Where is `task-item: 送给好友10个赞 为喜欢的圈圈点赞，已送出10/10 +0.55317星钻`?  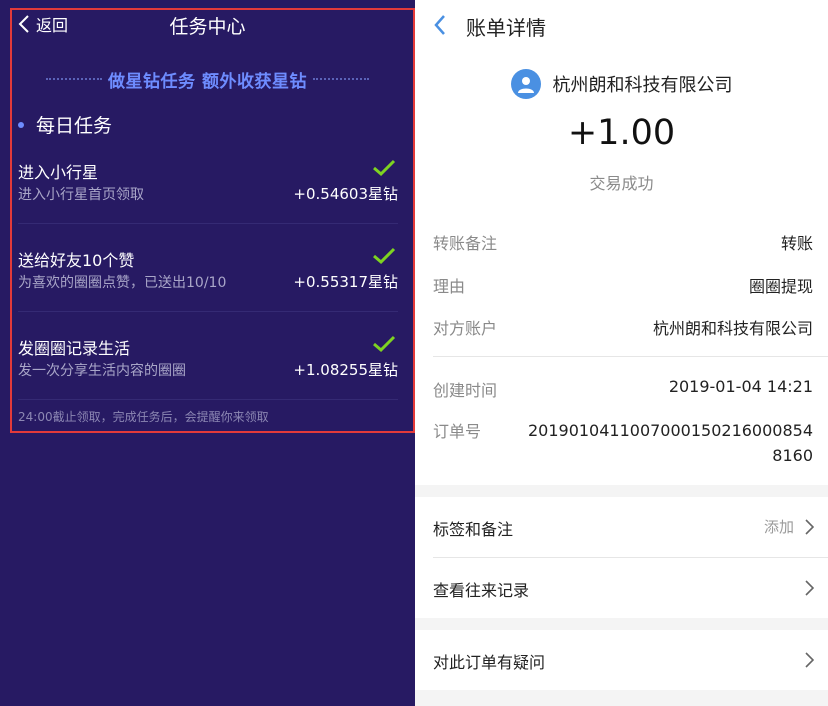
task-item: 送给好友10个赞 为喜欢的圈圈点赞，已送出10/10 +0.55317星钻 is located at coordinates (208, 286).